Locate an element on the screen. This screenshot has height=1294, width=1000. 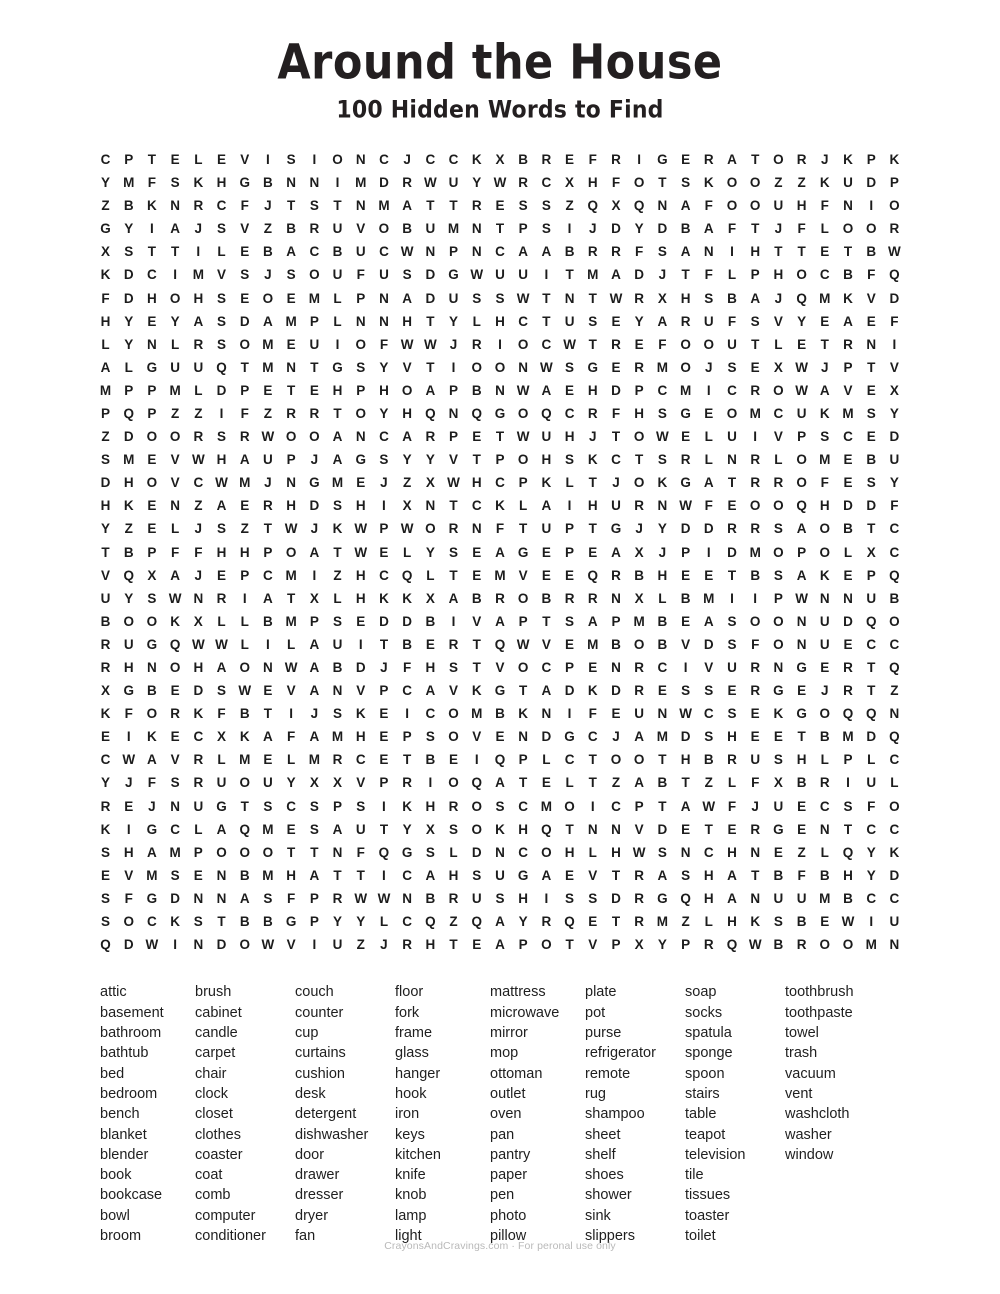
word-list-item: knob is located at coordinates (442, 1195).